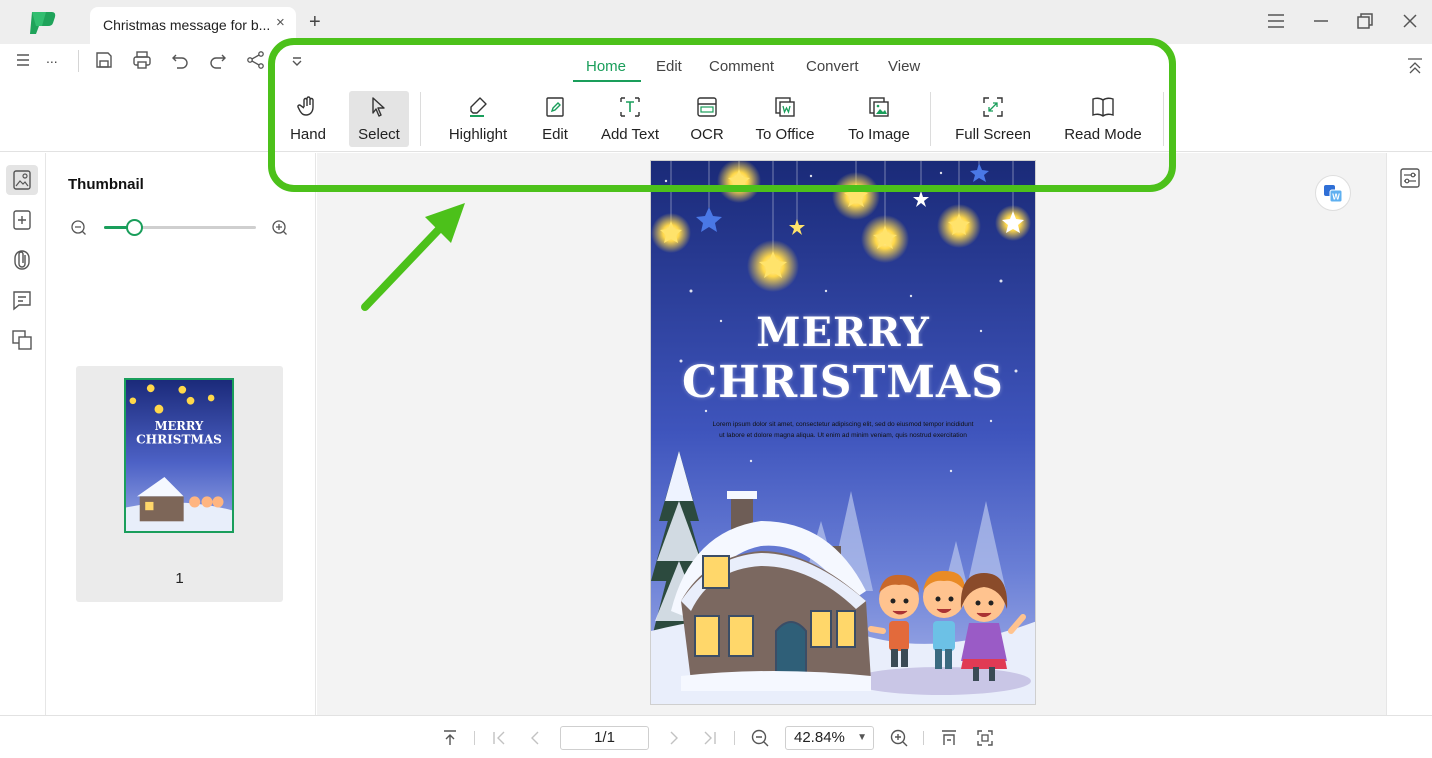 This screenshot has height=758, width=1432. Describe the element at coordinates (785, 119) in the screenshot. I see `to-office-button: To Office` at that location.